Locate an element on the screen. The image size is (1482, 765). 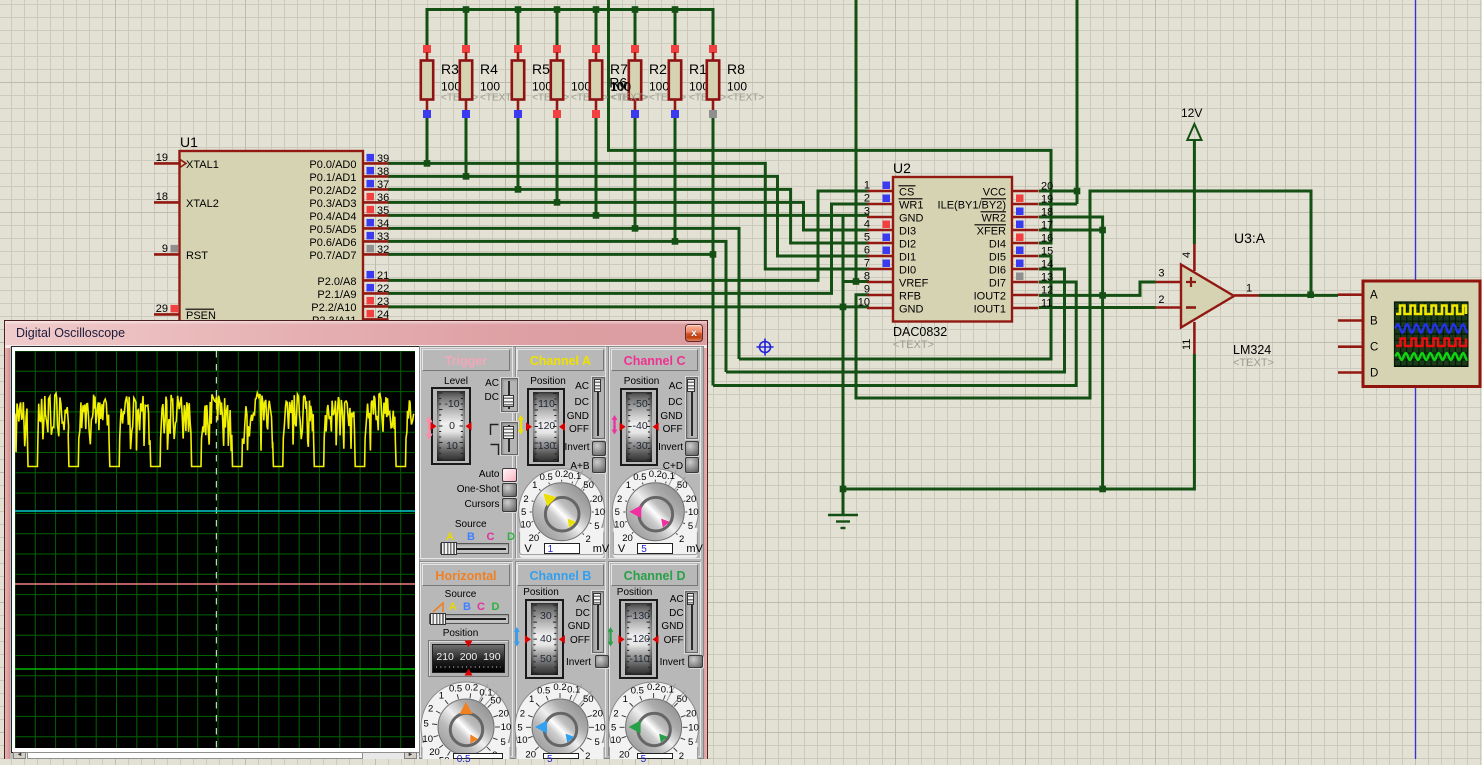
svg-text: U1 is located at coordinates (189, 142).